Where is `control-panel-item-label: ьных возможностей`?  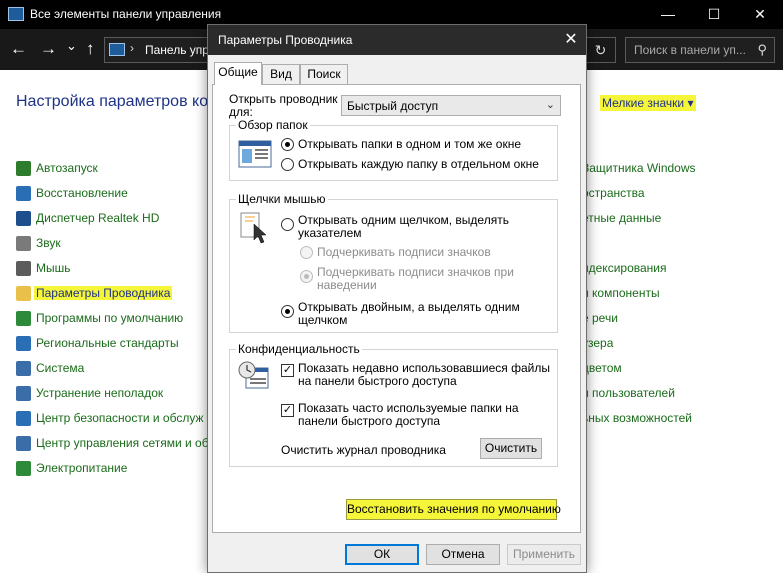 control-panel-item-label: ьных возможностей is located at coordinates (637, 420).